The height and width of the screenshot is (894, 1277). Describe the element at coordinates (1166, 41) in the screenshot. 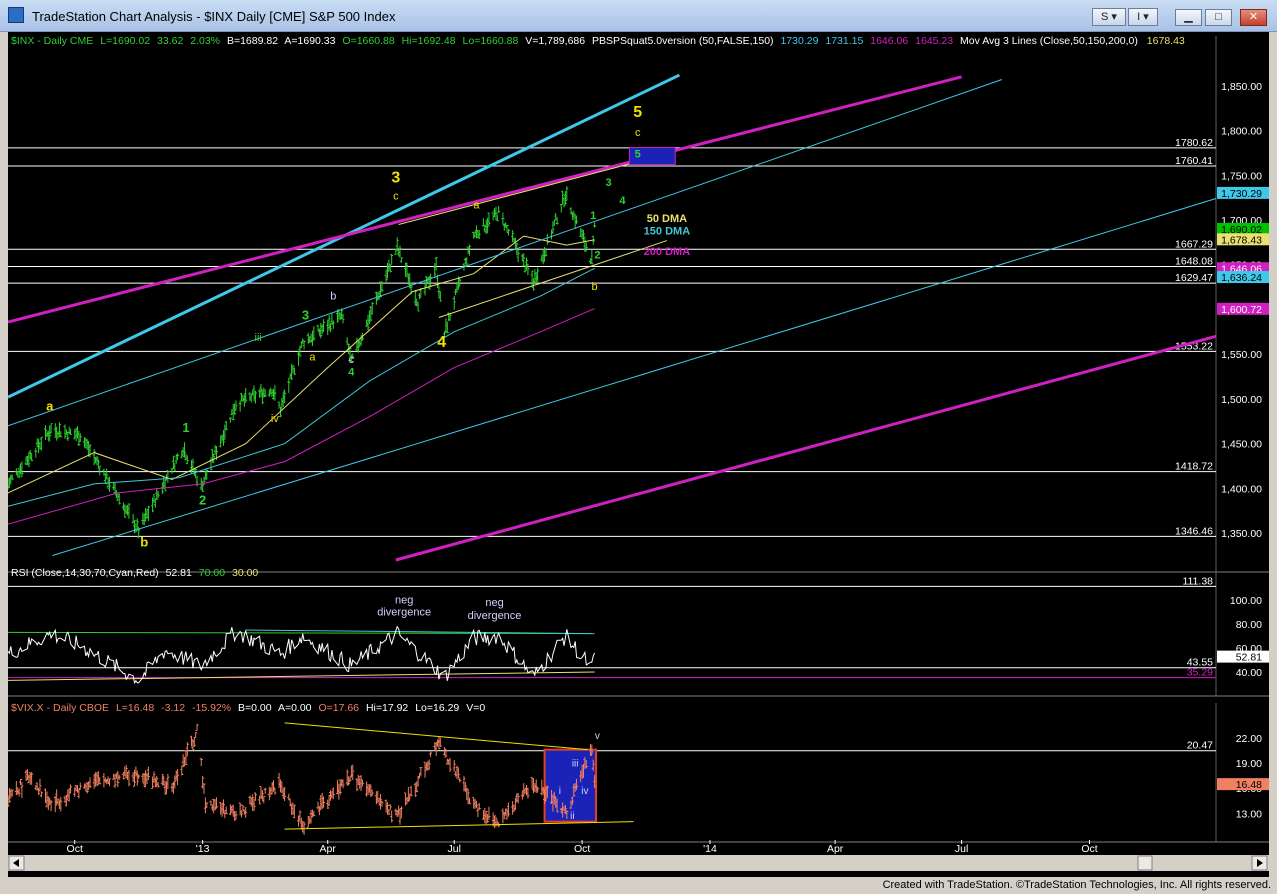

I see `moving-average-value: 1678.43` at that location.